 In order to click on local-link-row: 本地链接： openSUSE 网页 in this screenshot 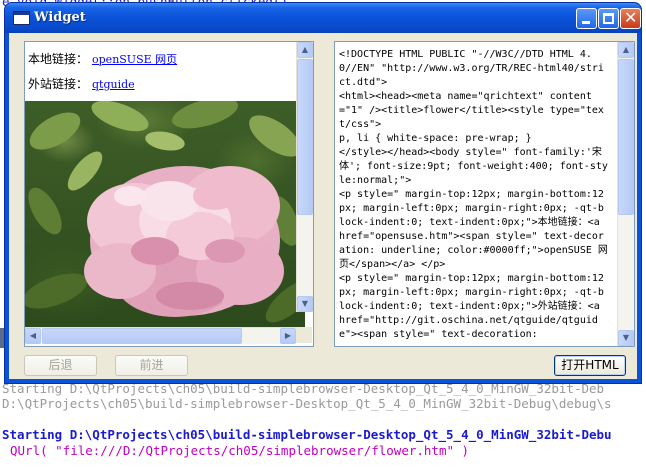, I will do `click(102, 58)`.